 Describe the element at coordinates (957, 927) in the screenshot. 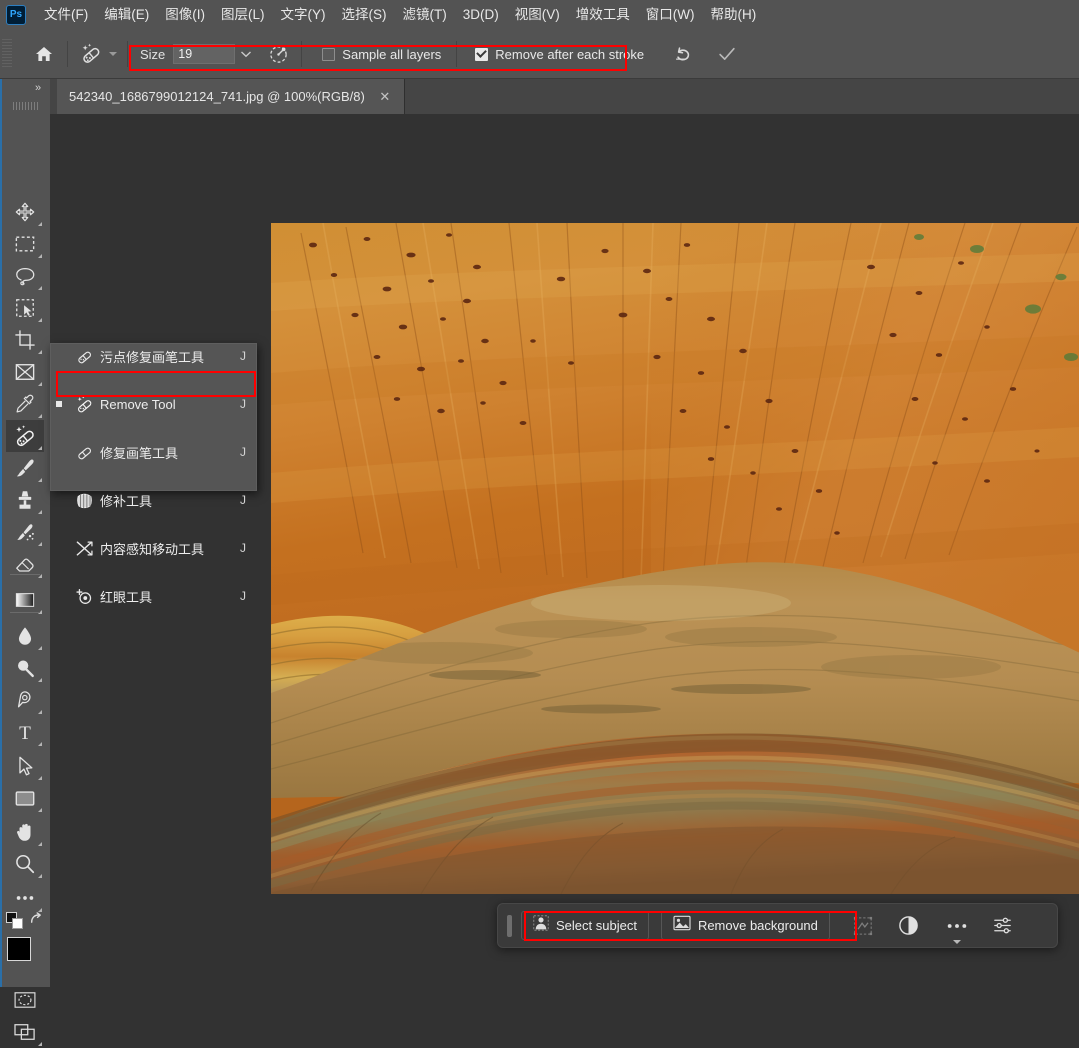

I see `more-options-button` at that location.